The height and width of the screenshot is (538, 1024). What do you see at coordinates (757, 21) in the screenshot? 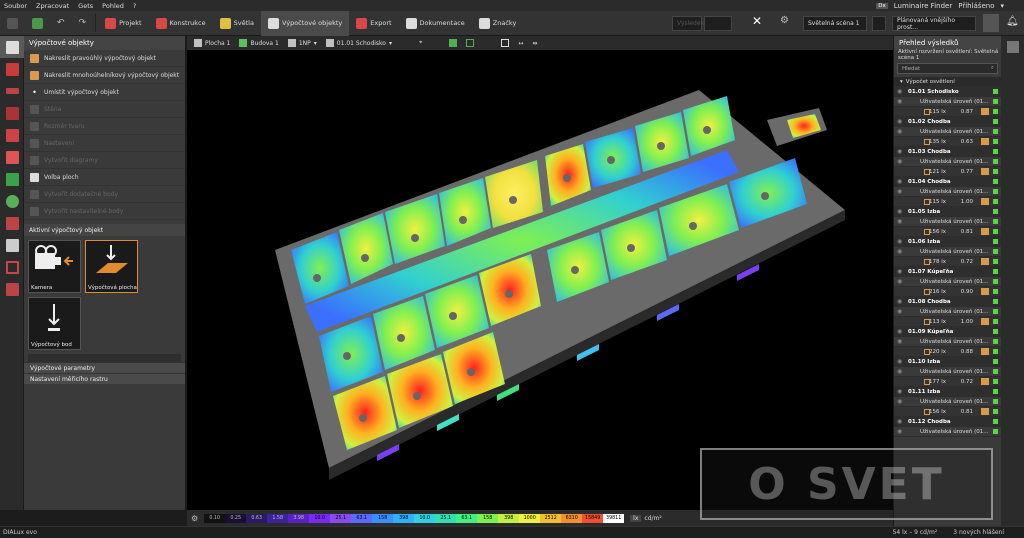
I see `close-icon: ✕` at bounding box center [757, 21].